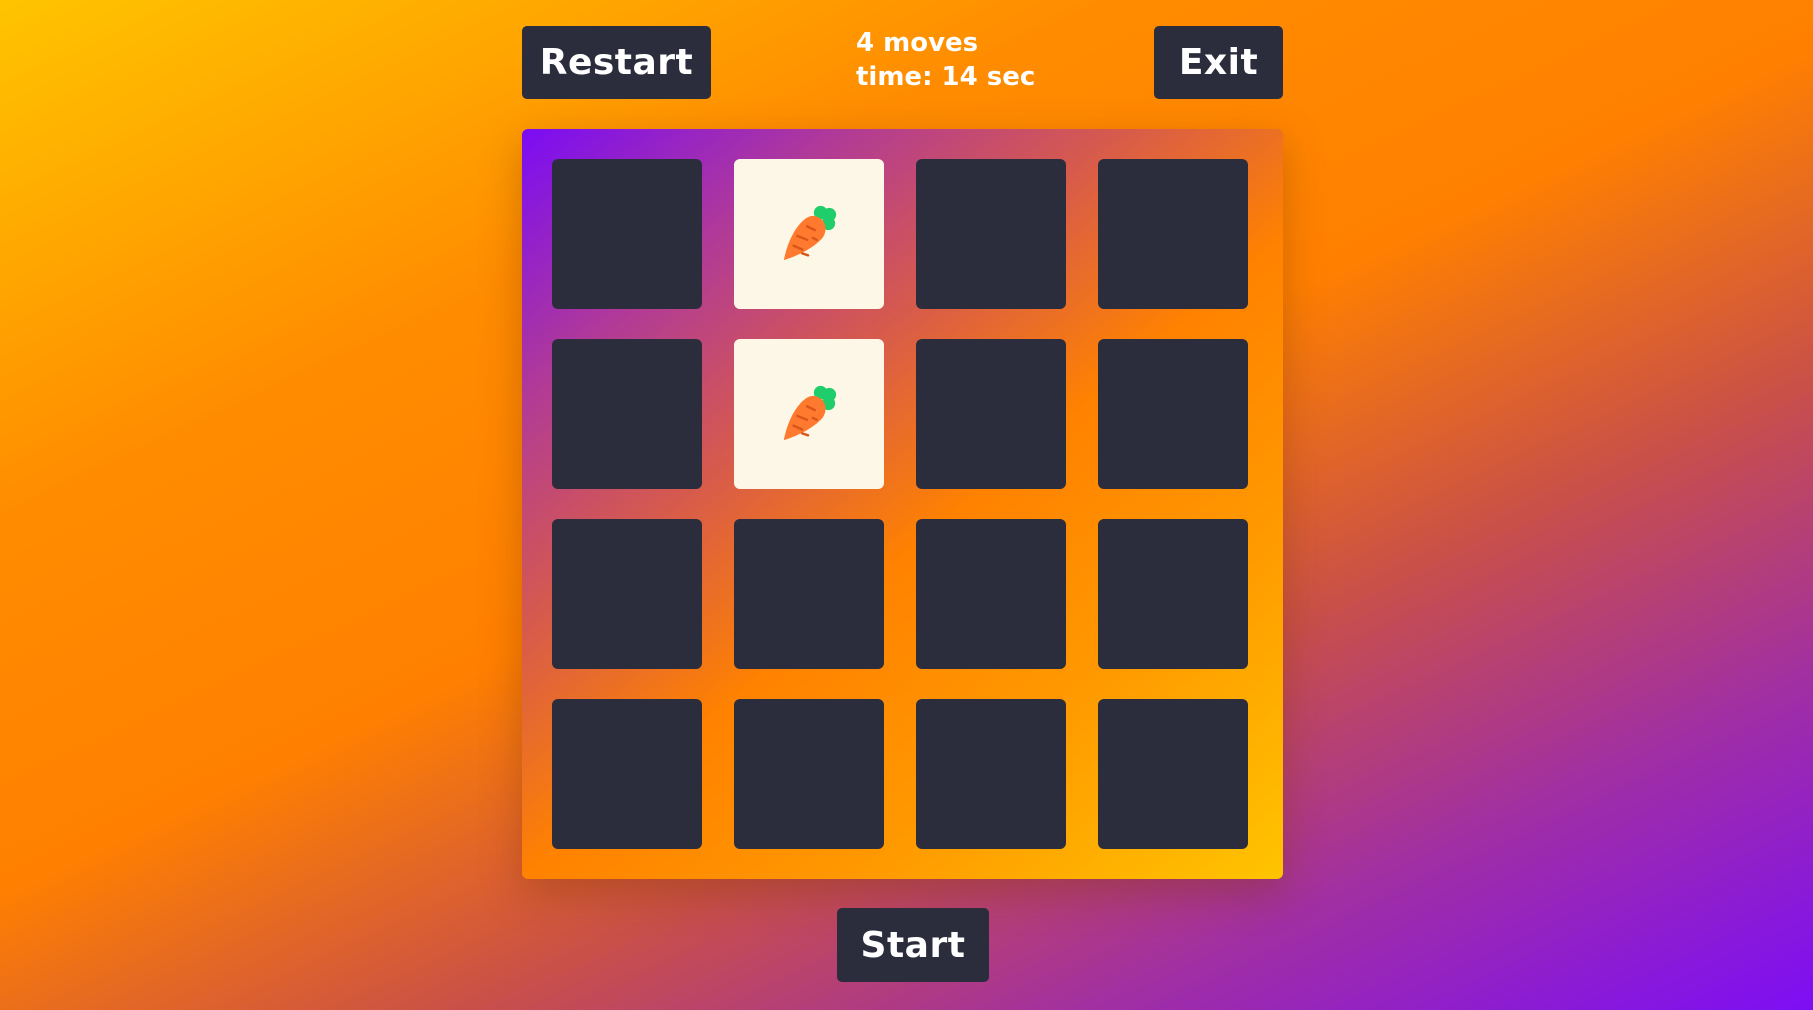 The width and height of the screenshot is (1813, 1010). I want to click on exit-button: Exit, so click(1218, 62).